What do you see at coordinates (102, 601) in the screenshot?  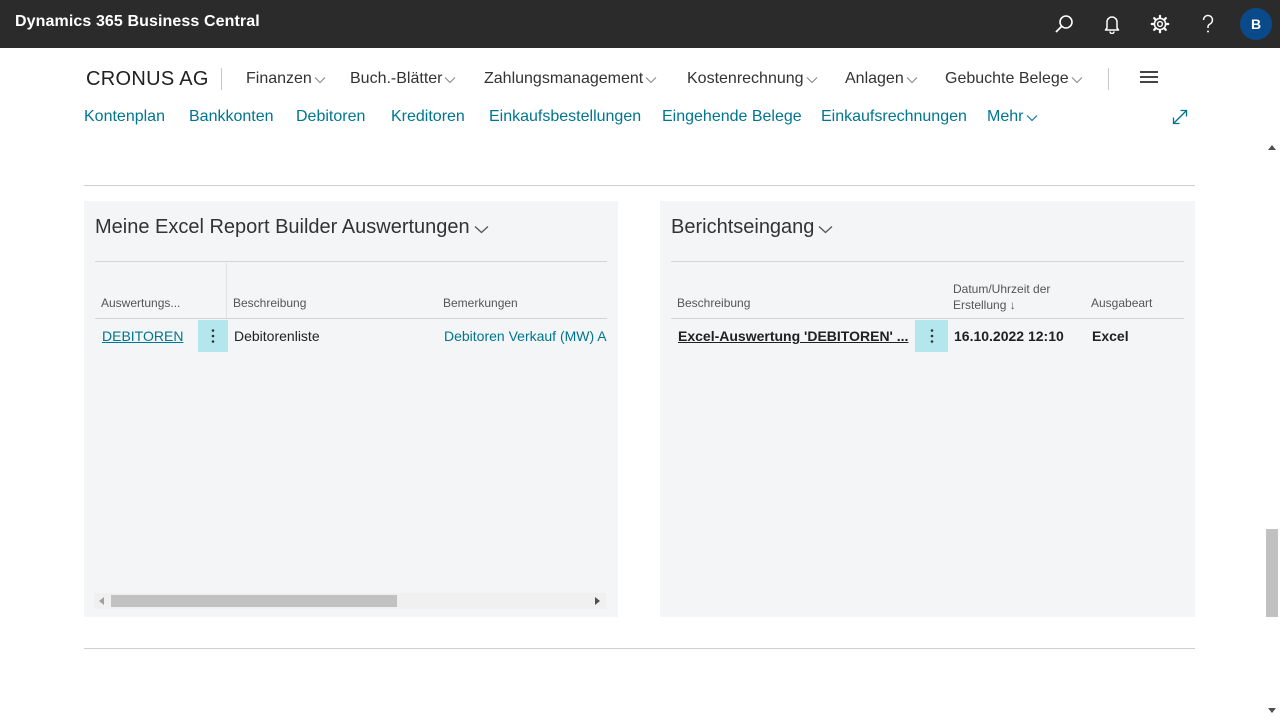 I see `scroll-left-icon` at bounding box center [102, 601].